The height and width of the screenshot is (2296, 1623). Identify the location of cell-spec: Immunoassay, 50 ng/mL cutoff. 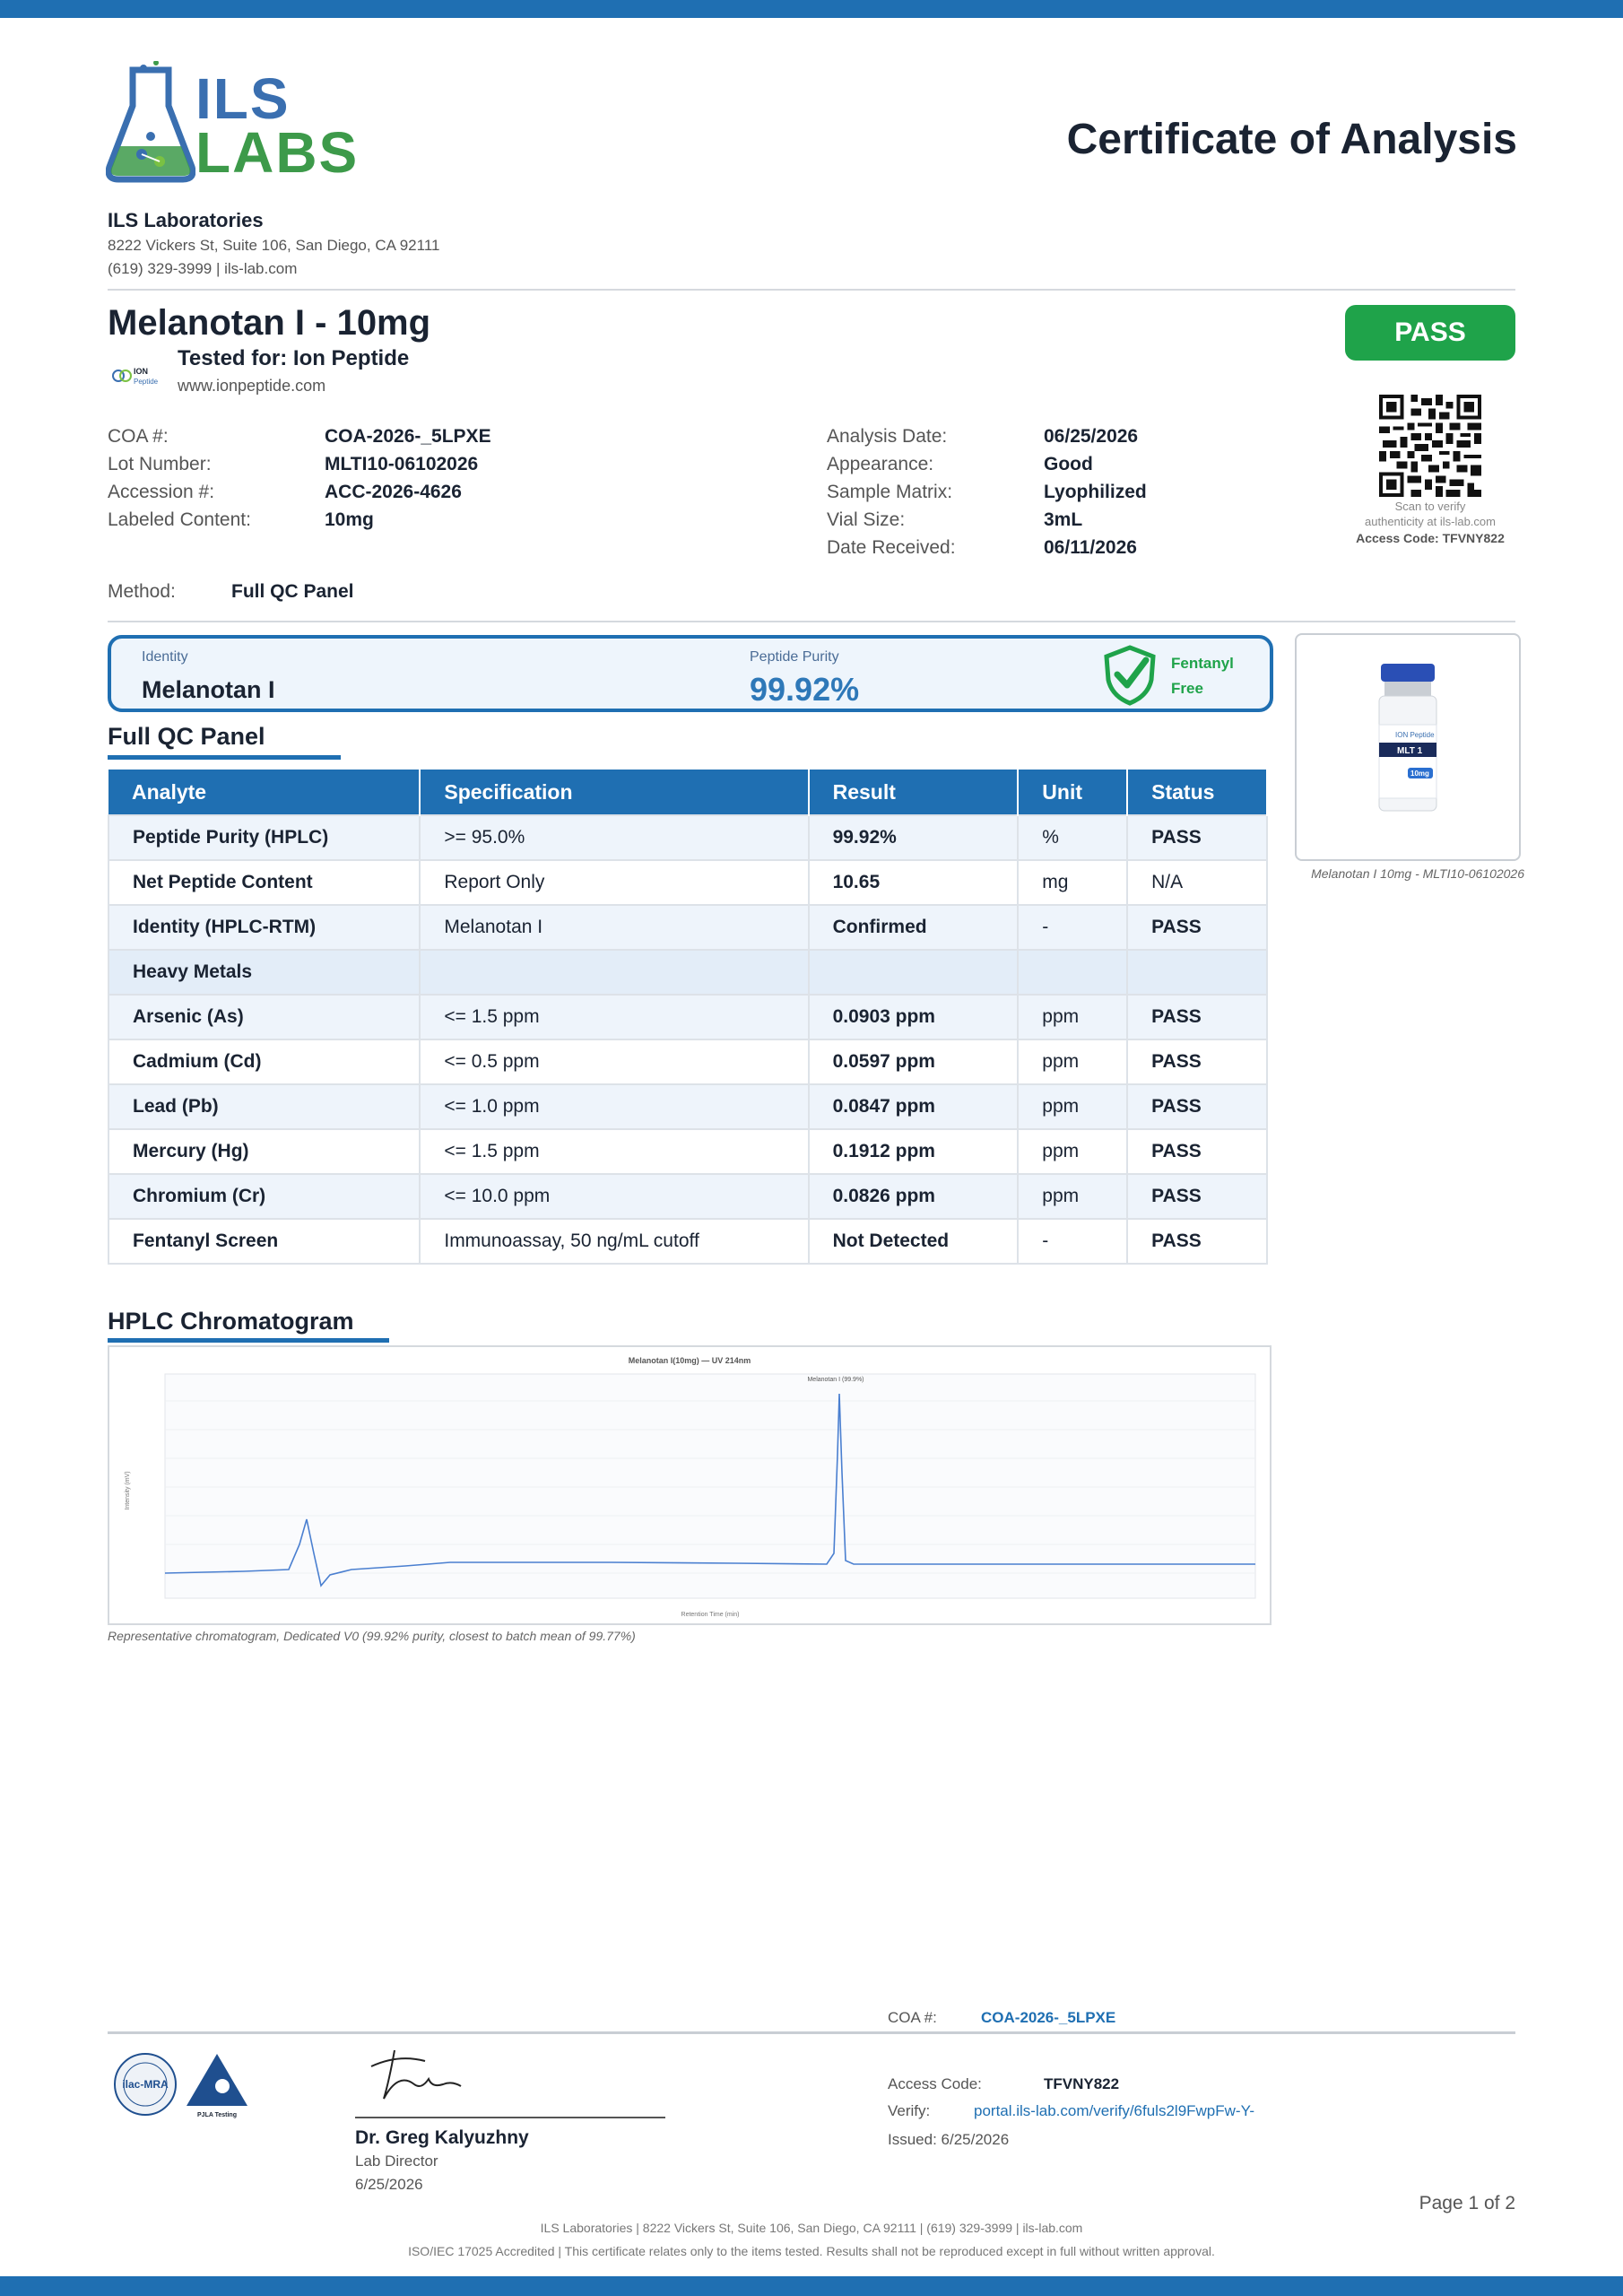
(614, 1241).